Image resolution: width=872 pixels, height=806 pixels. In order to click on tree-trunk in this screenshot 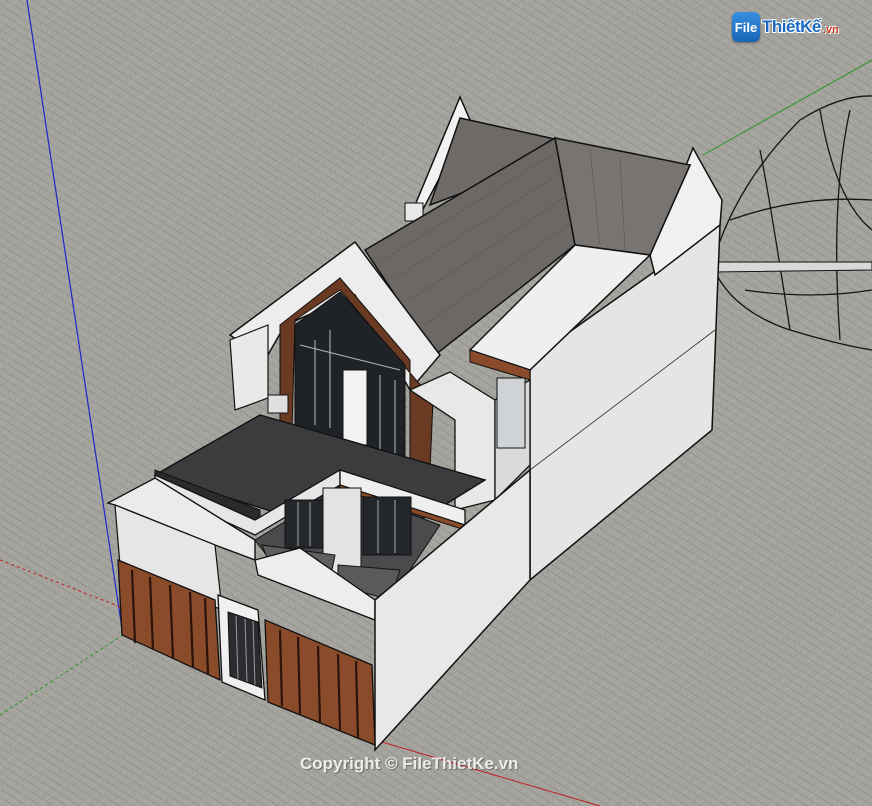, I will do `click(791, 267)`.